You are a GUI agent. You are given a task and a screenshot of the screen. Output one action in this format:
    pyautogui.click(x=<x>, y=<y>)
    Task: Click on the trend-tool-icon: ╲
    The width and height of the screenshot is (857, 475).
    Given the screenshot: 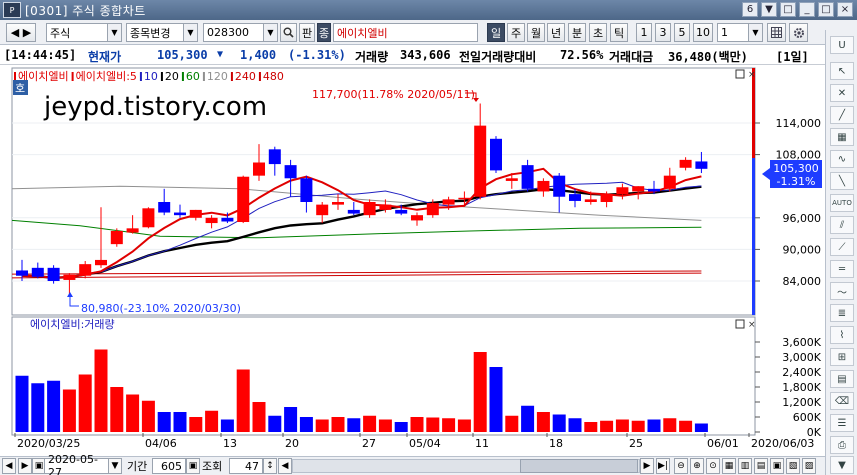 What is the action you would take?
    pyautogui.click(x=842, y=181)
    